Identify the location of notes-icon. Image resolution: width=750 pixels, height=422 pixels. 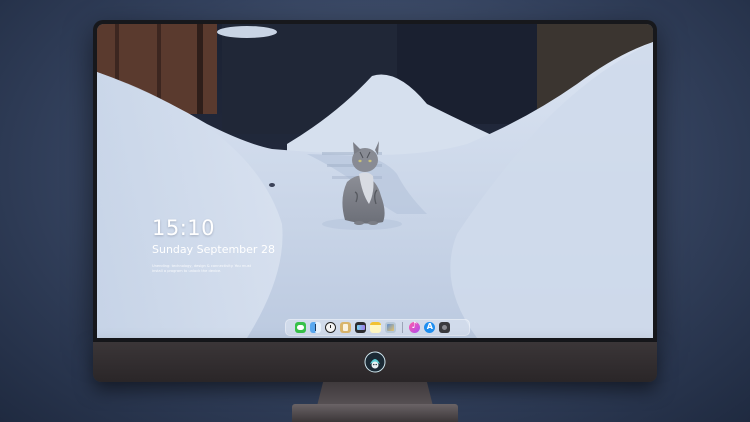
(375, 327).